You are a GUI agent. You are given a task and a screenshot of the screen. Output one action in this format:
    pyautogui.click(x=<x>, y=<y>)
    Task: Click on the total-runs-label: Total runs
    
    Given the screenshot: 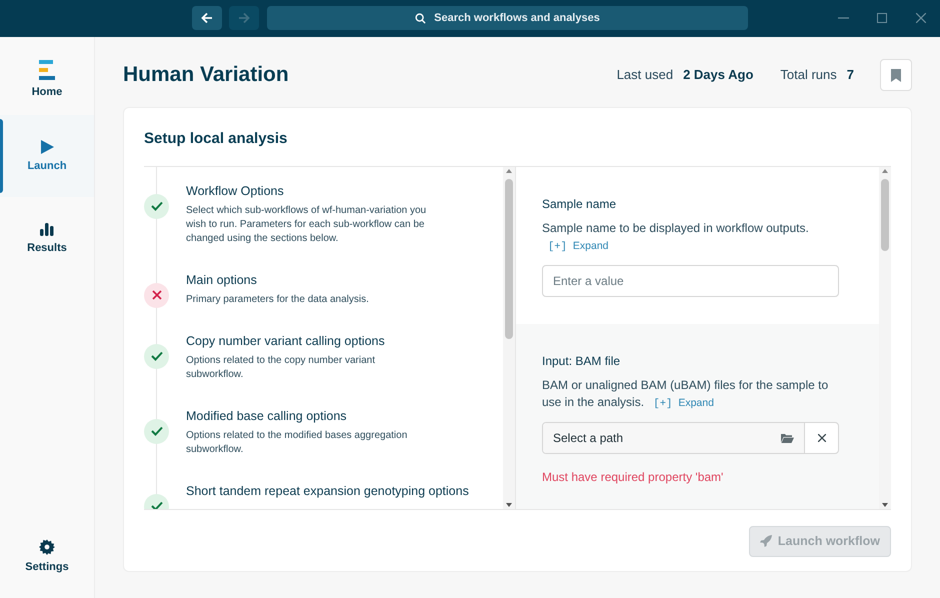 What is the action you would take?
    pyautogui.click(x=808, y=75)
    